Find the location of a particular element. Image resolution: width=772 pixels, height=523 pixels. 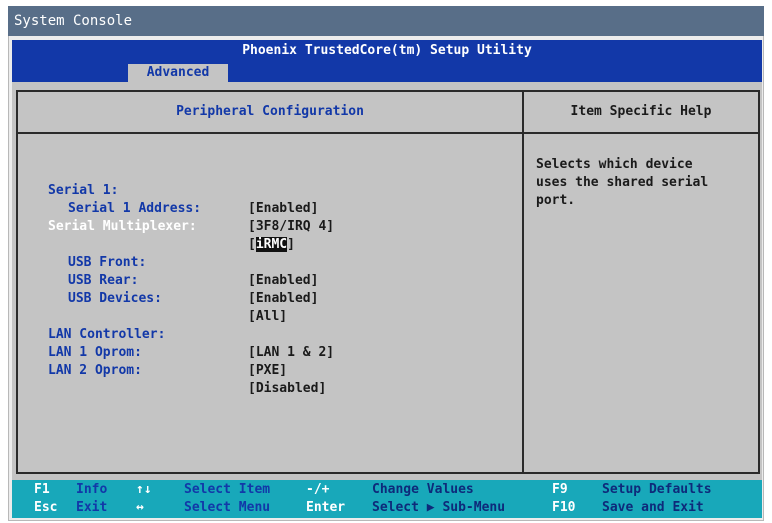

key-enter: Enter is located at coordinates (326, 507).